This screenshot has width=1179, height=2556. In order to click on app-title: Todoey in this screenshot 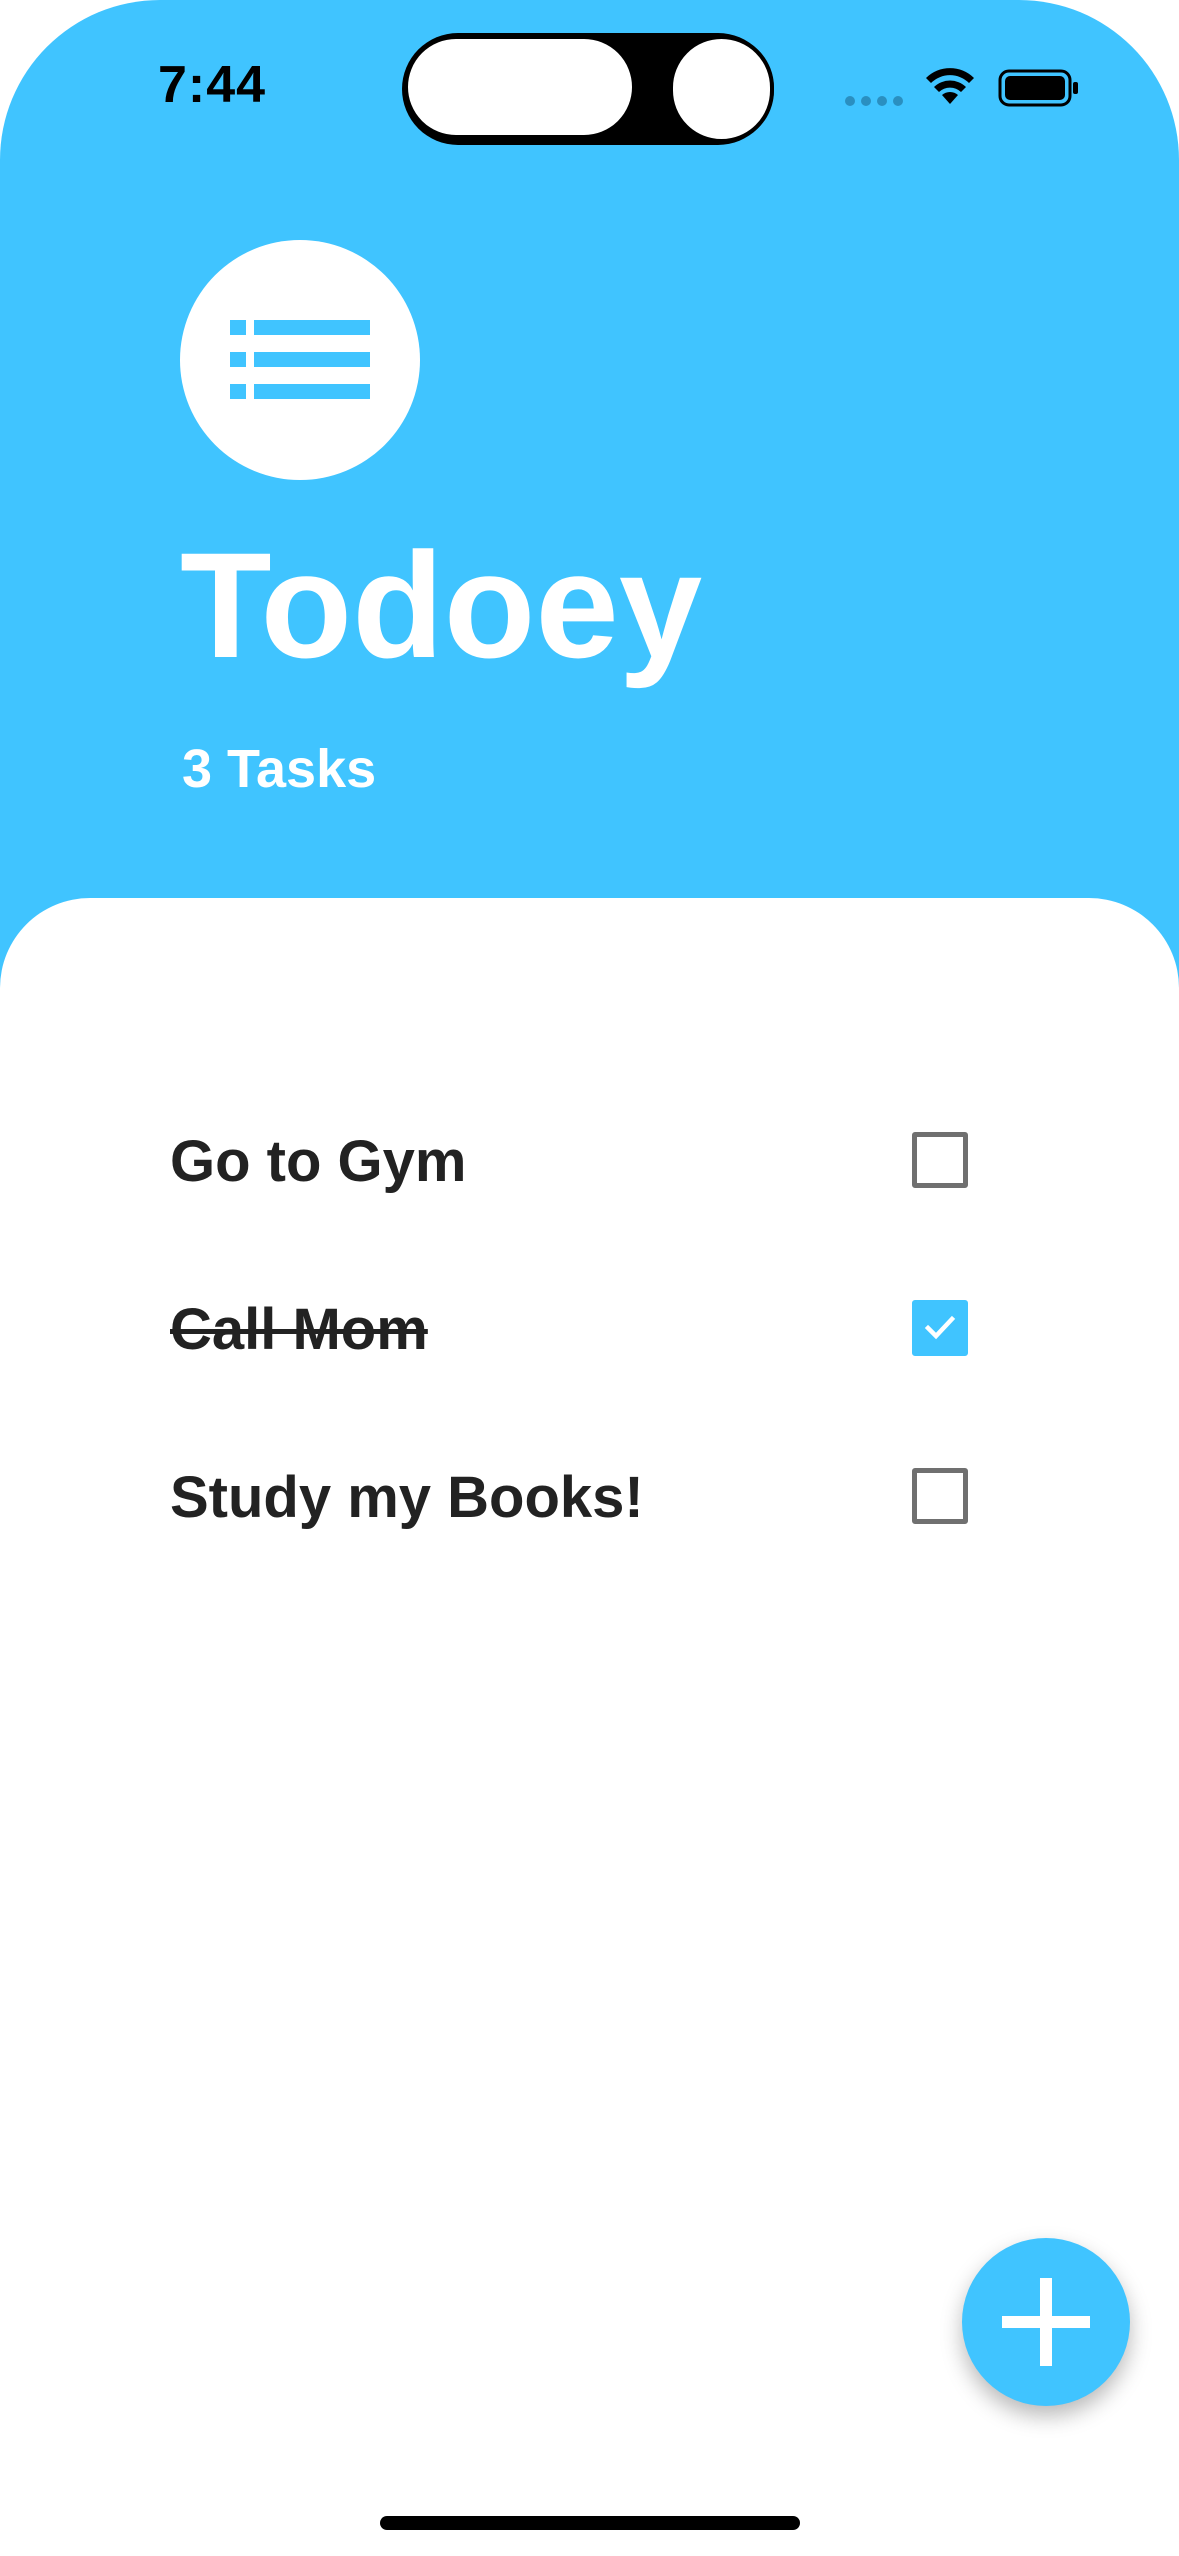, I will do `click(441, 605)`.